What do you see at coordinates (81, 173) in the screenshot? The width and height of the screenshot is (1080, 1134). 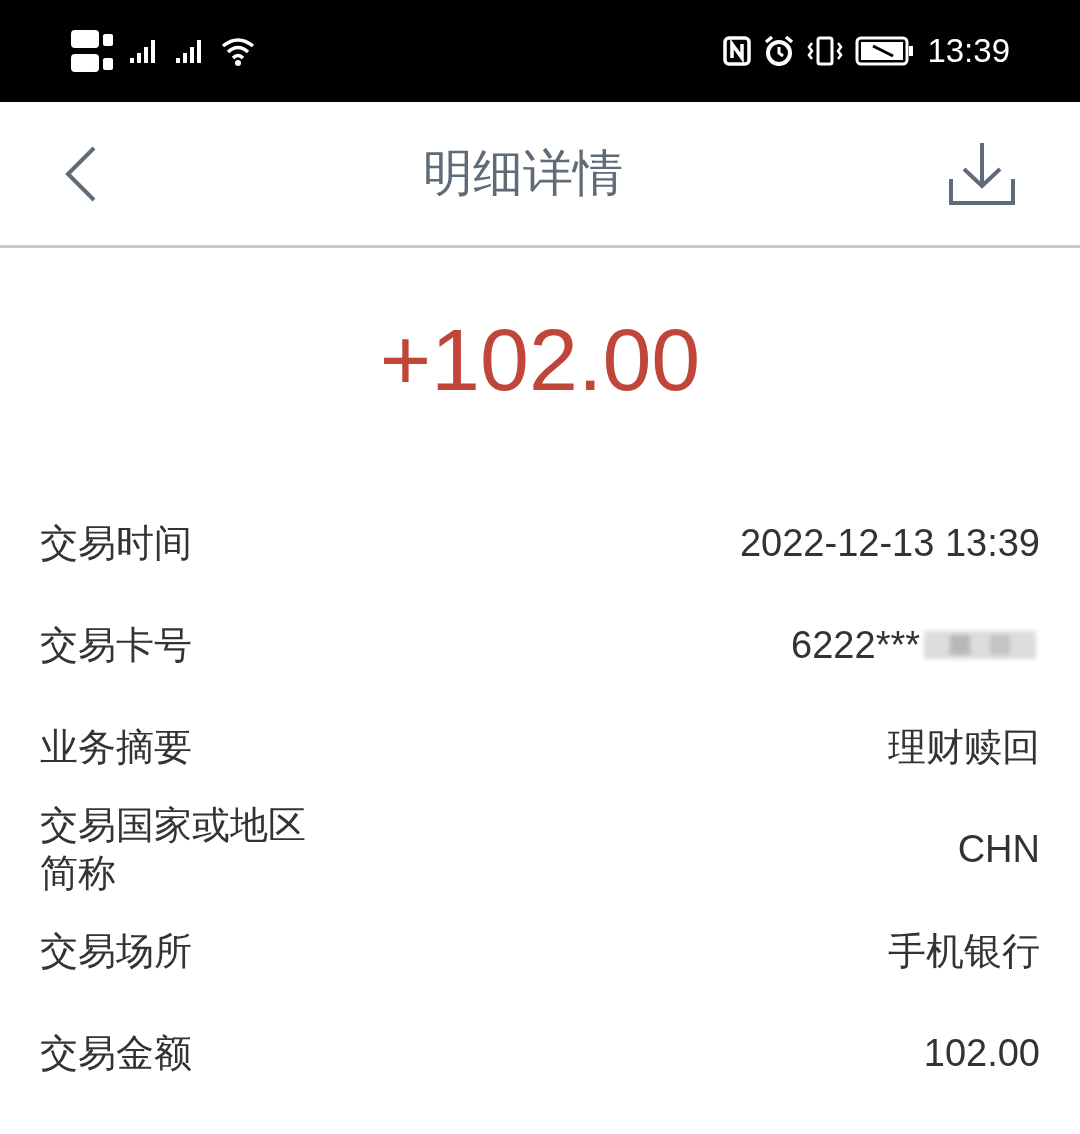 I see `back-icon` at bounding box center [81, 173].